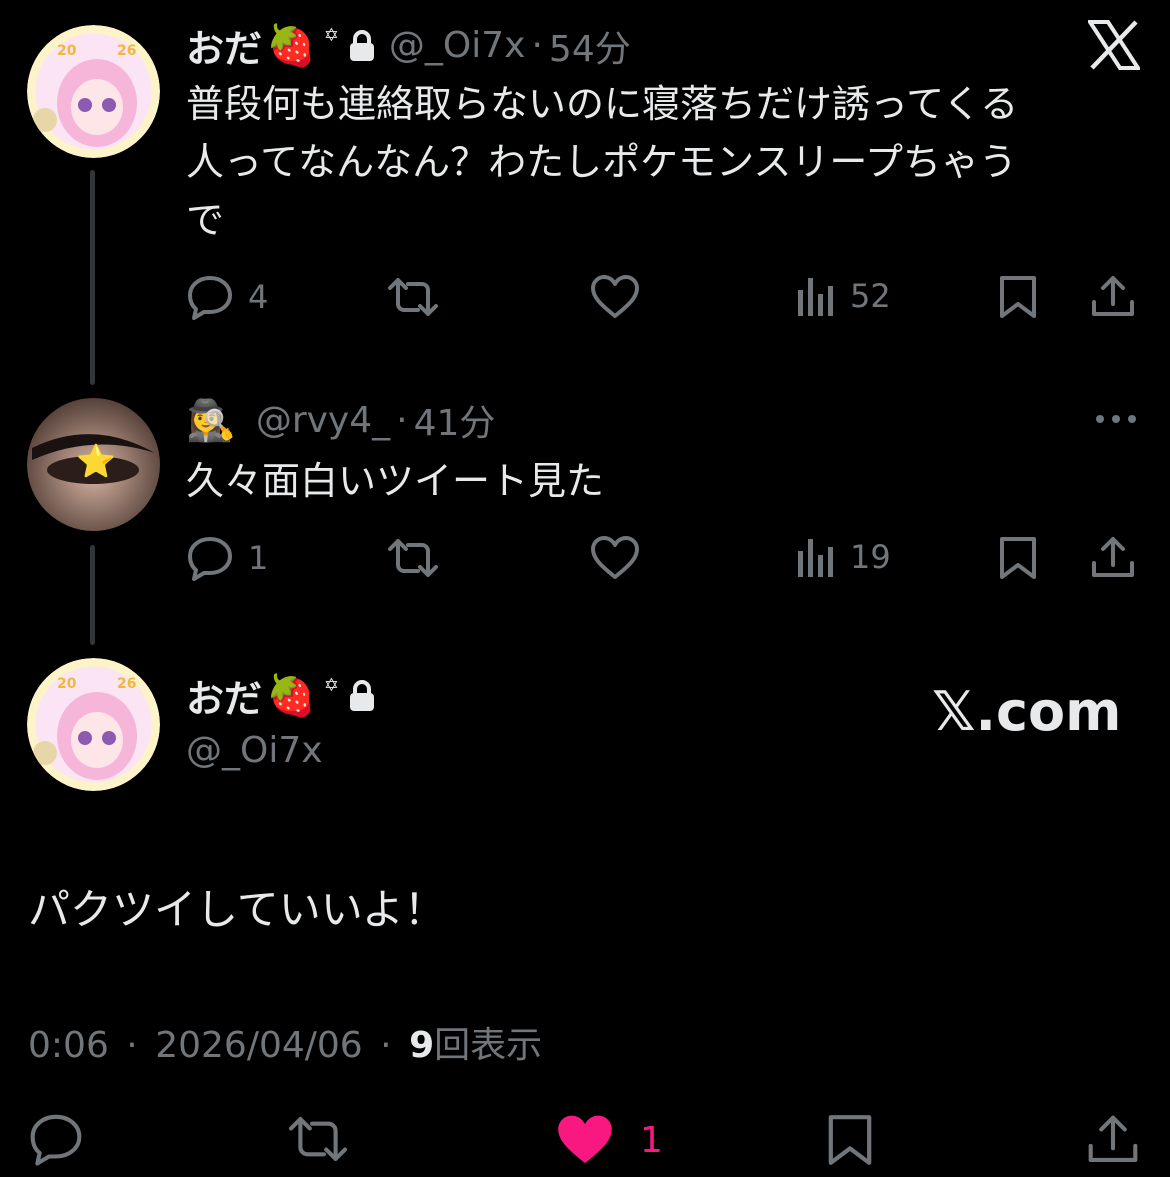 The image size is (1170, 1177). What do you see at coordinates (395, 481) in the screenshot?
I see `tweet-text: 久々面白いツイート見た` at bounding box center [395, 481].